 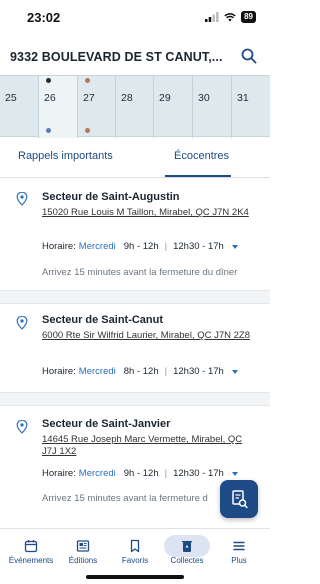 What do you see at coordinates (65, 156) in the screenshot?
I see `tab-reminders: Rappels importants` at bounding box center [65, 156].